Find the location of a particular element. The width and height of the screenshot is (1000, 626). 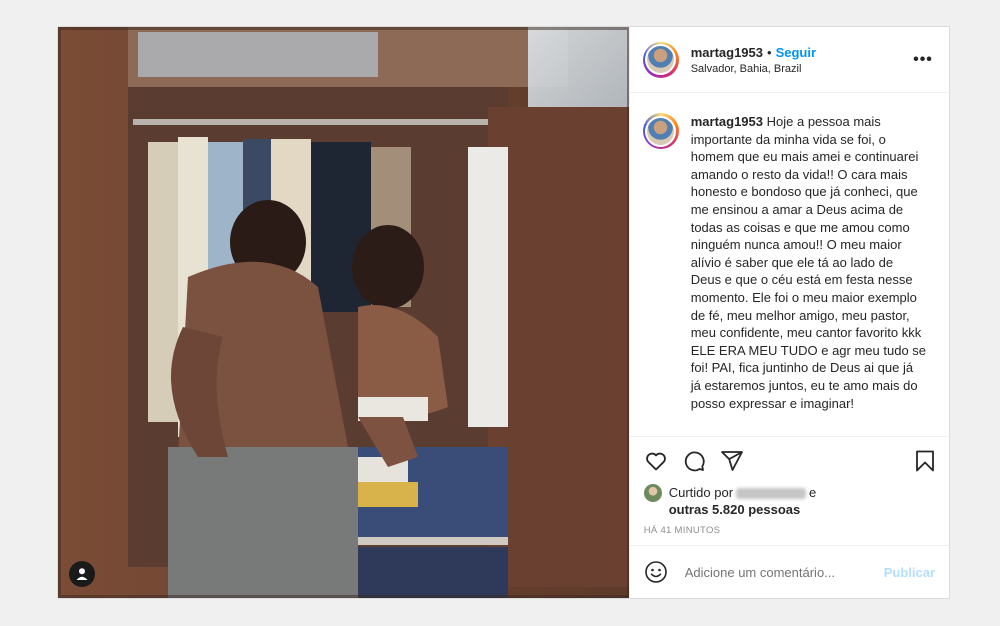

caption-avatar is located at coordinates (660, 131).